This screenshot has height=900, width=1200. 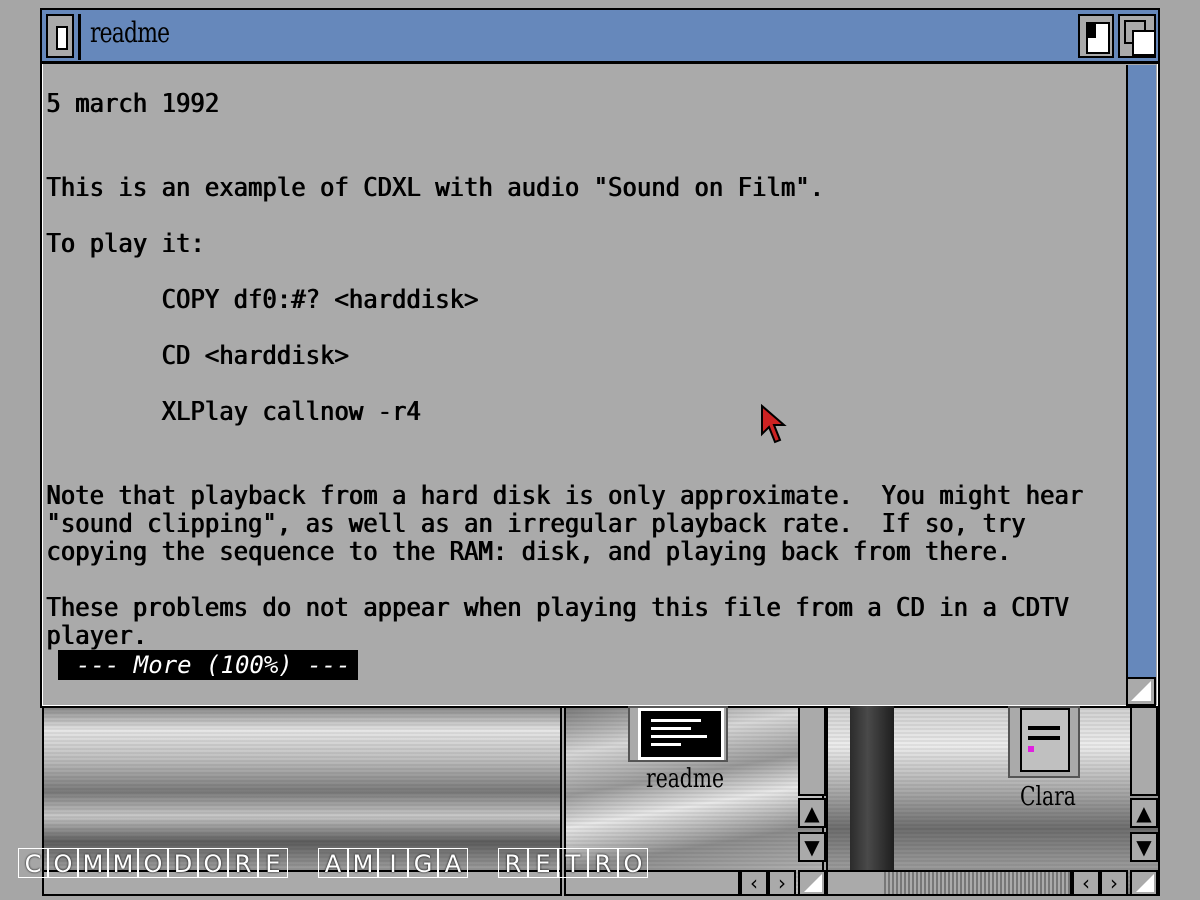 I want to click on document-icon-dot, so click(x=1031, y=749).